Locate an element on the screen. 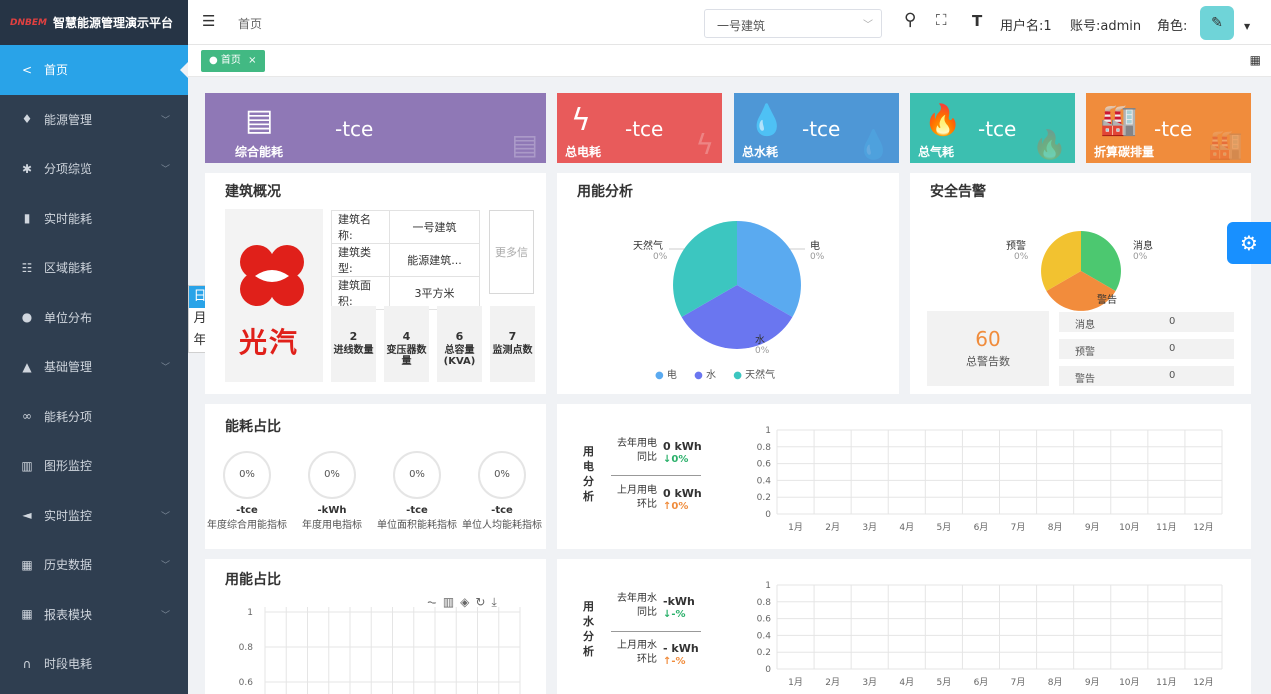 The height and width of the screenshot is (694, 1271). building-overview-title: 建筑概况 is located at coordinates (253, 192).